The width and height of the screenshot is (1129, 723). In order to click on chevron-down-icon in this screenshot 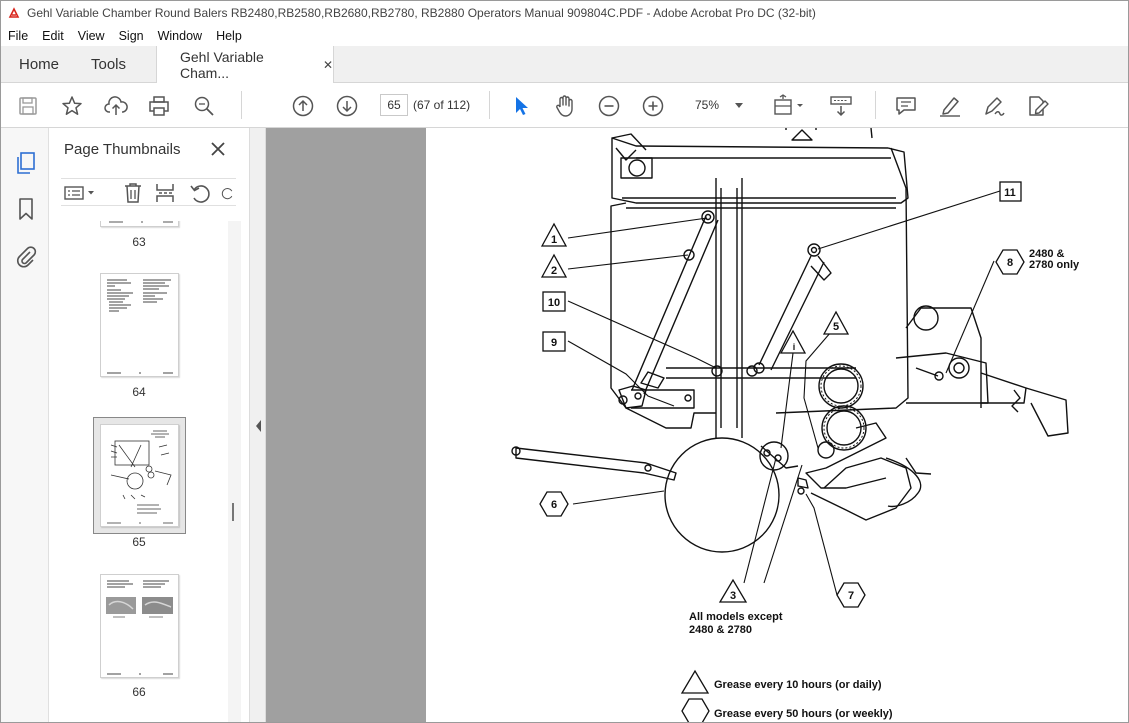, I will do `click(739, 105)`.